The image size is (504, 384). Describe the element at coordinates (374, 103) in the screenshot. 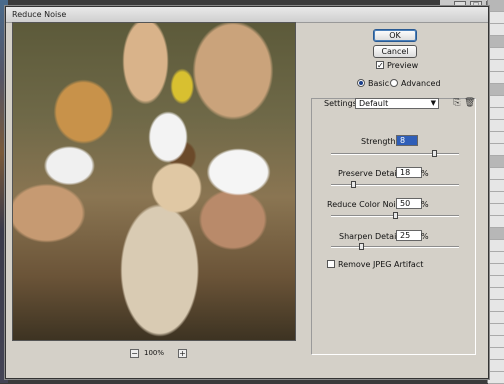

I see `settings-value: Default` at that location.